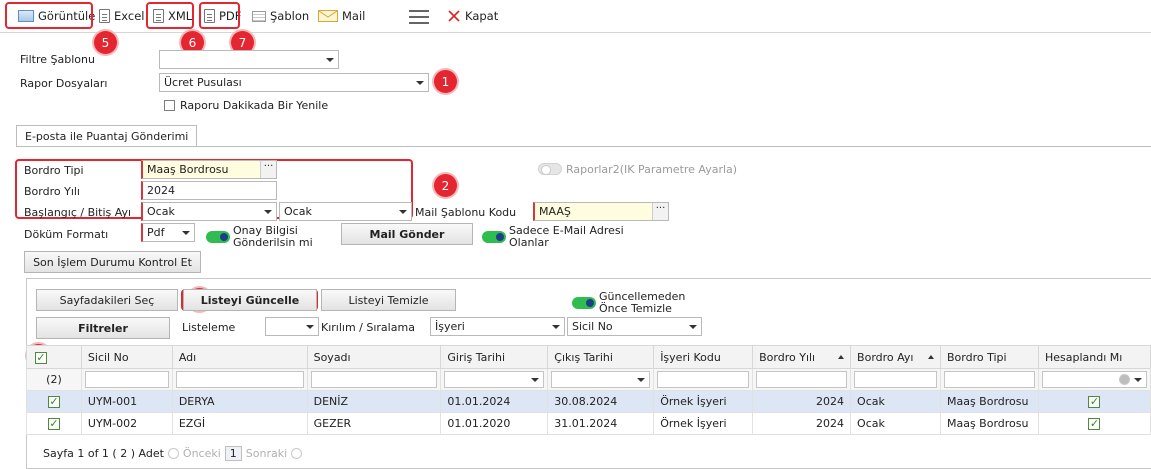 The image size is (1151, 469). Describe the element at coordinates (472, 16) in the screenshot. I see `kapat-button: Kapat` at that location.